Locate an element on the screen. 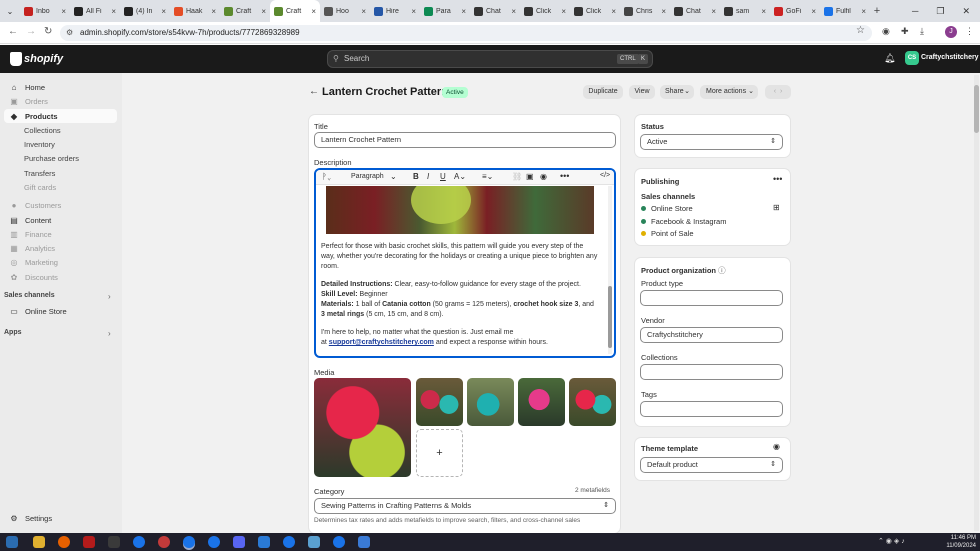  browser-tab: sam × is located at coordinates (745, 11).